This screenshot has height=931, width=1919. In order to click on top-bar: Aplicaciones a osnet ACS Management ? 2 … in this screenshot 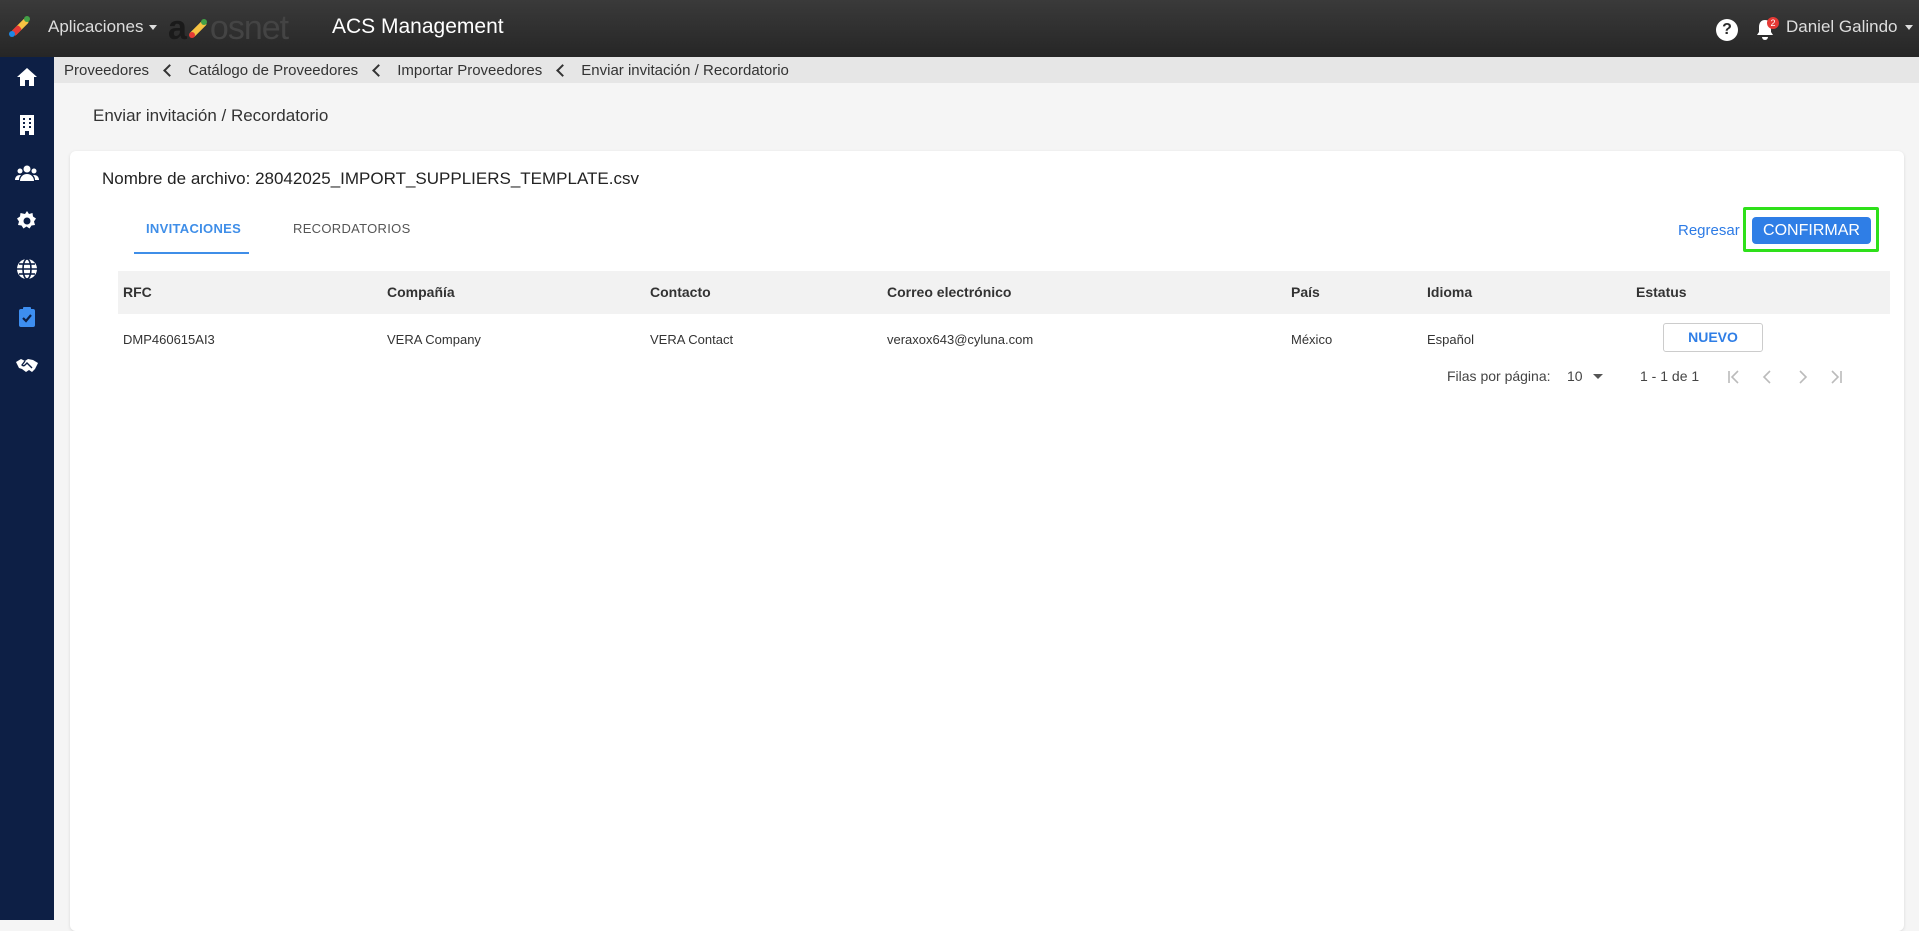, I will do `click(959, 28)`.